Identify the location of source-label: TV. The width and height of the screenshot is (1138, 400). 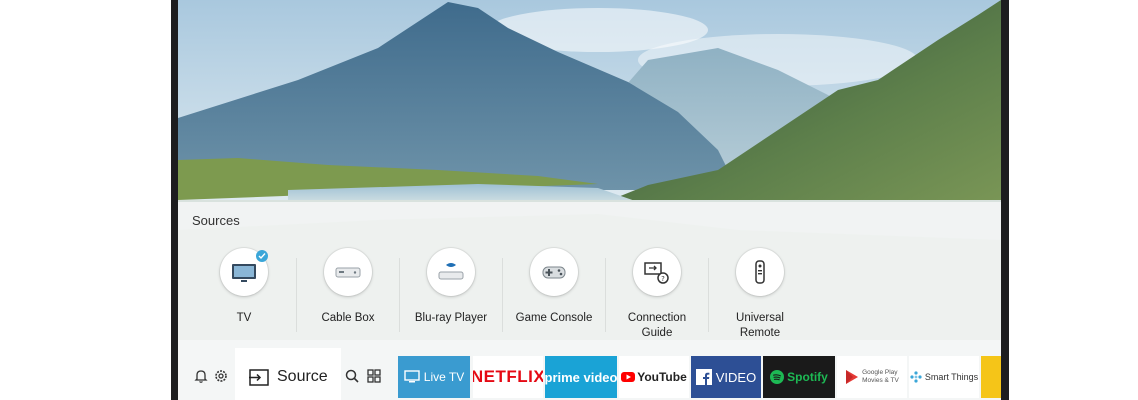
(244, 318).